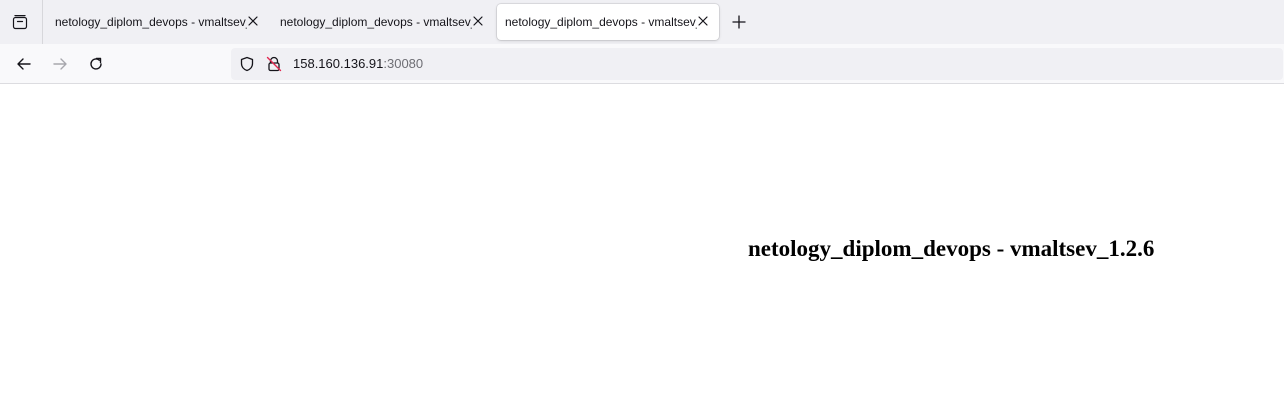 This screenshot has width=1284, height=415. I want to click on tab-list-button, so click(20, 22).